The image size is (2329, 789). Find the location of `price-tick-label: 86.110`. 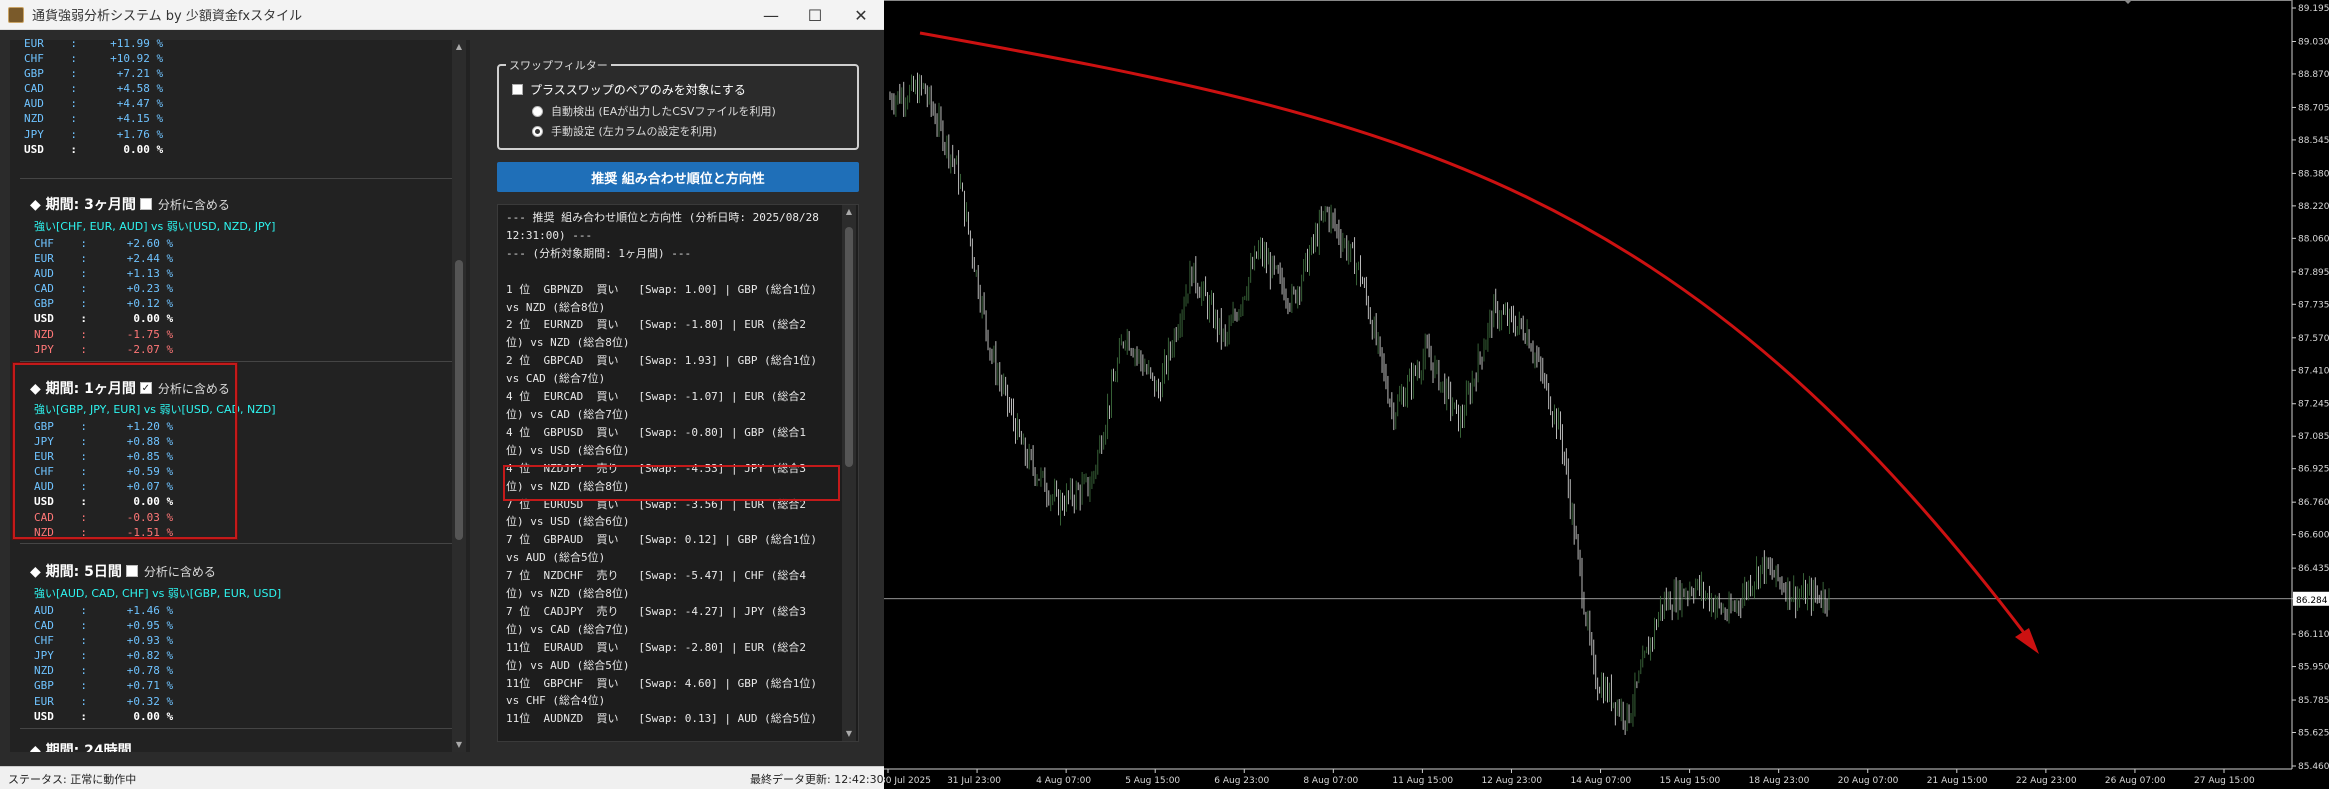

price-tick-label: 86.110 is located at coordinates (2313, 635).